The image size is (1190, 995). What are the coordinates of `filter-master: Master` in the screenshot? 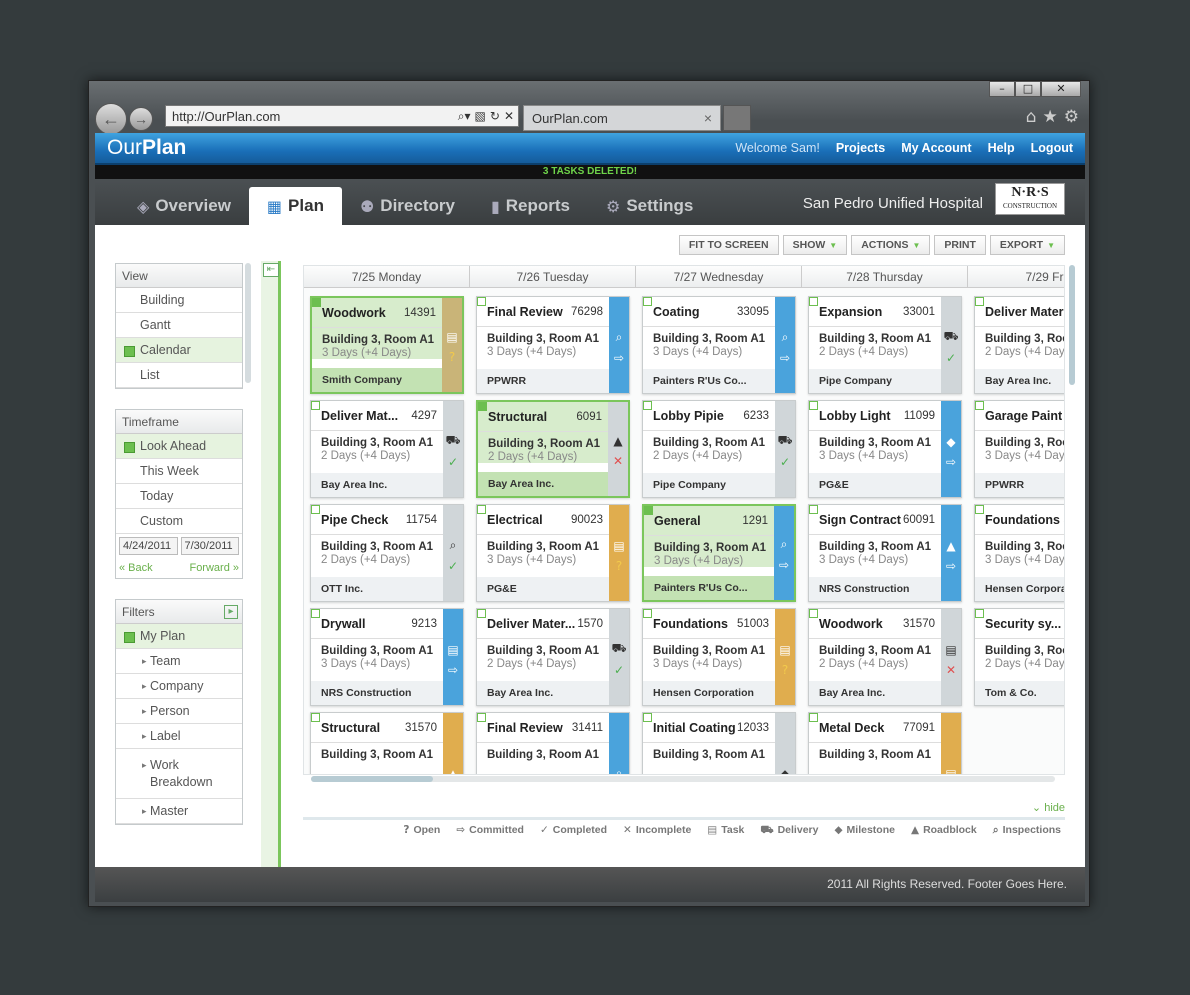 It's located at (179, 811).